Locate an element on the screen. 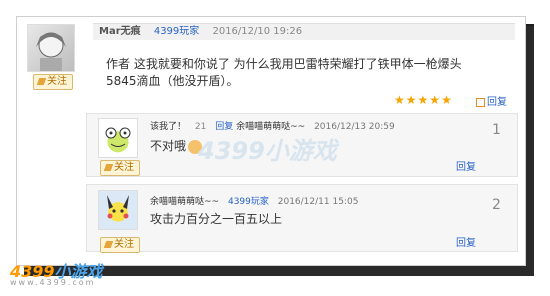 Image resolution: width=550 pixels, height=296 pixels. username: Mar无痕 is located at coordinates (120, 31).